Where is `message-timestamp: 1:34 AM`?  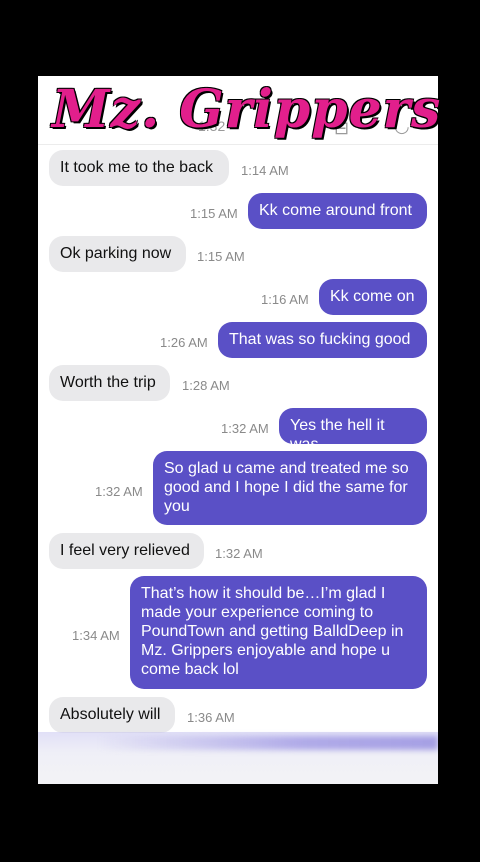 message-timestamp: 1:34 AM is located at coordinates (96, 635).